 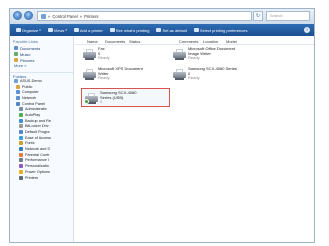 What do you see at coordinates (43, 16) in the screenshot?
I see `control-panel-icon` at bounding box center [43, 16].